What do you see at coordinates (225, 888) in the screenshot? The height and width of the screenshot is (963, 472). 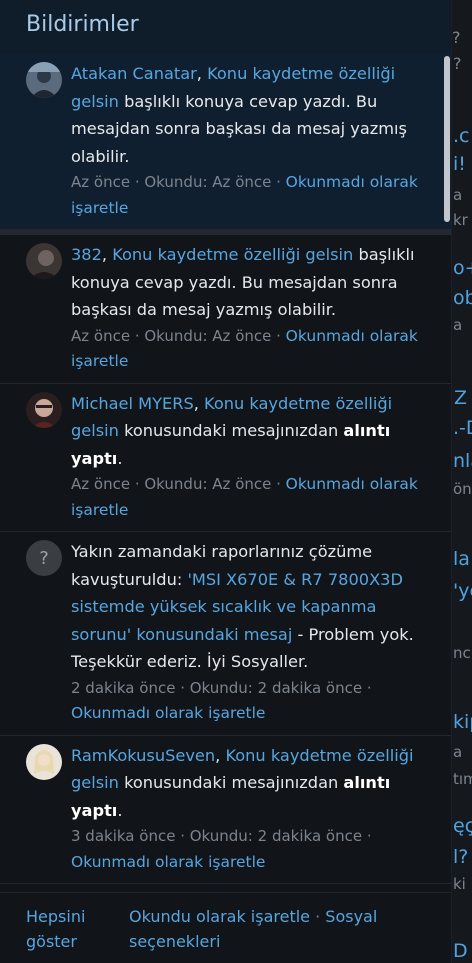 I see `notification-item-partial` at bounding box center [225, 888].